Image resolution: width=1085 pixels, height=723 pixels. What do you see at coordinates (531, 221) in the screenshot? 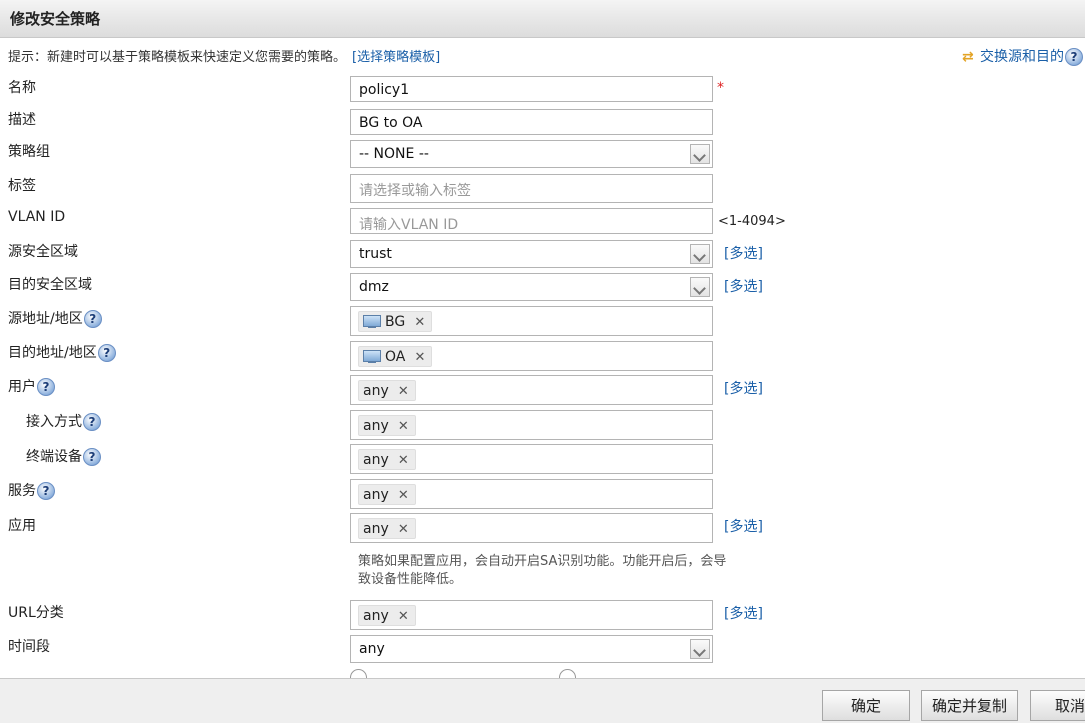
I see `vlan-id-input: 请输入VLAN ID` at bounding box center [531, 221].